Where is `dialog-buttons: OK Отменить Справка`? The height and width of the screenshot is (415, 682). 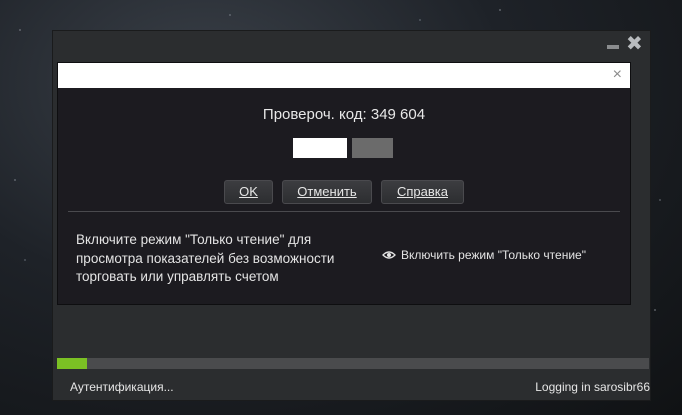 dialog-buttons: OK Отменить Справка is located at coordinates (344, 192).